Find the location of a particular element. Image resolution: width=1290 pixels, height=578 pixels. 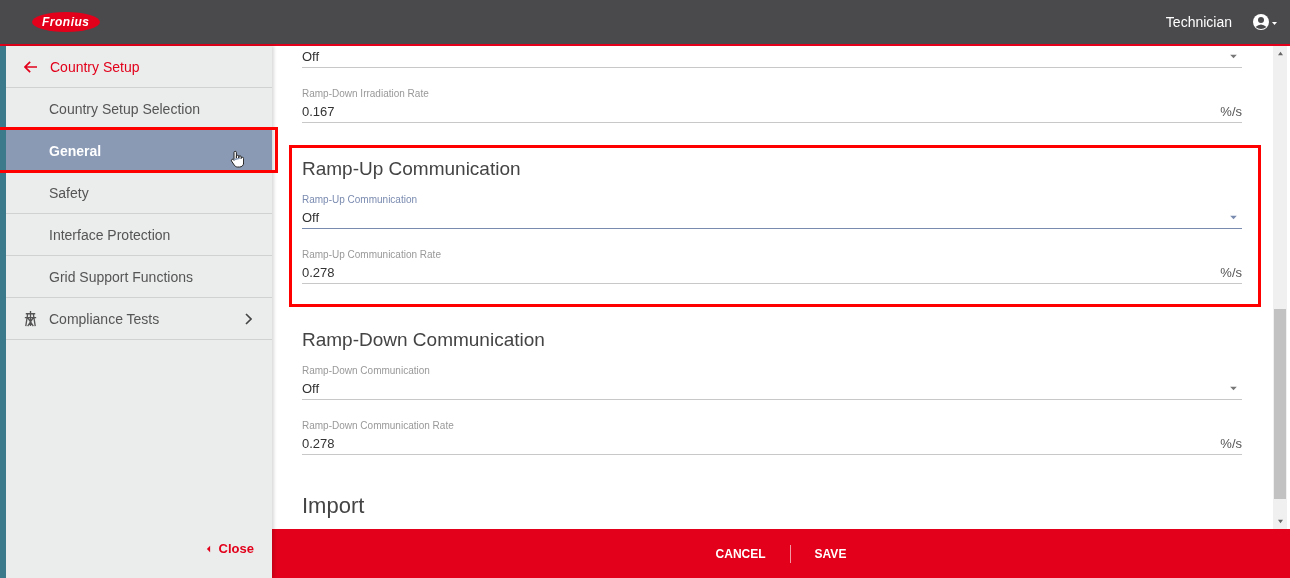

section-heading: Ramp-Down Communication is located at coordinates (424, 340).